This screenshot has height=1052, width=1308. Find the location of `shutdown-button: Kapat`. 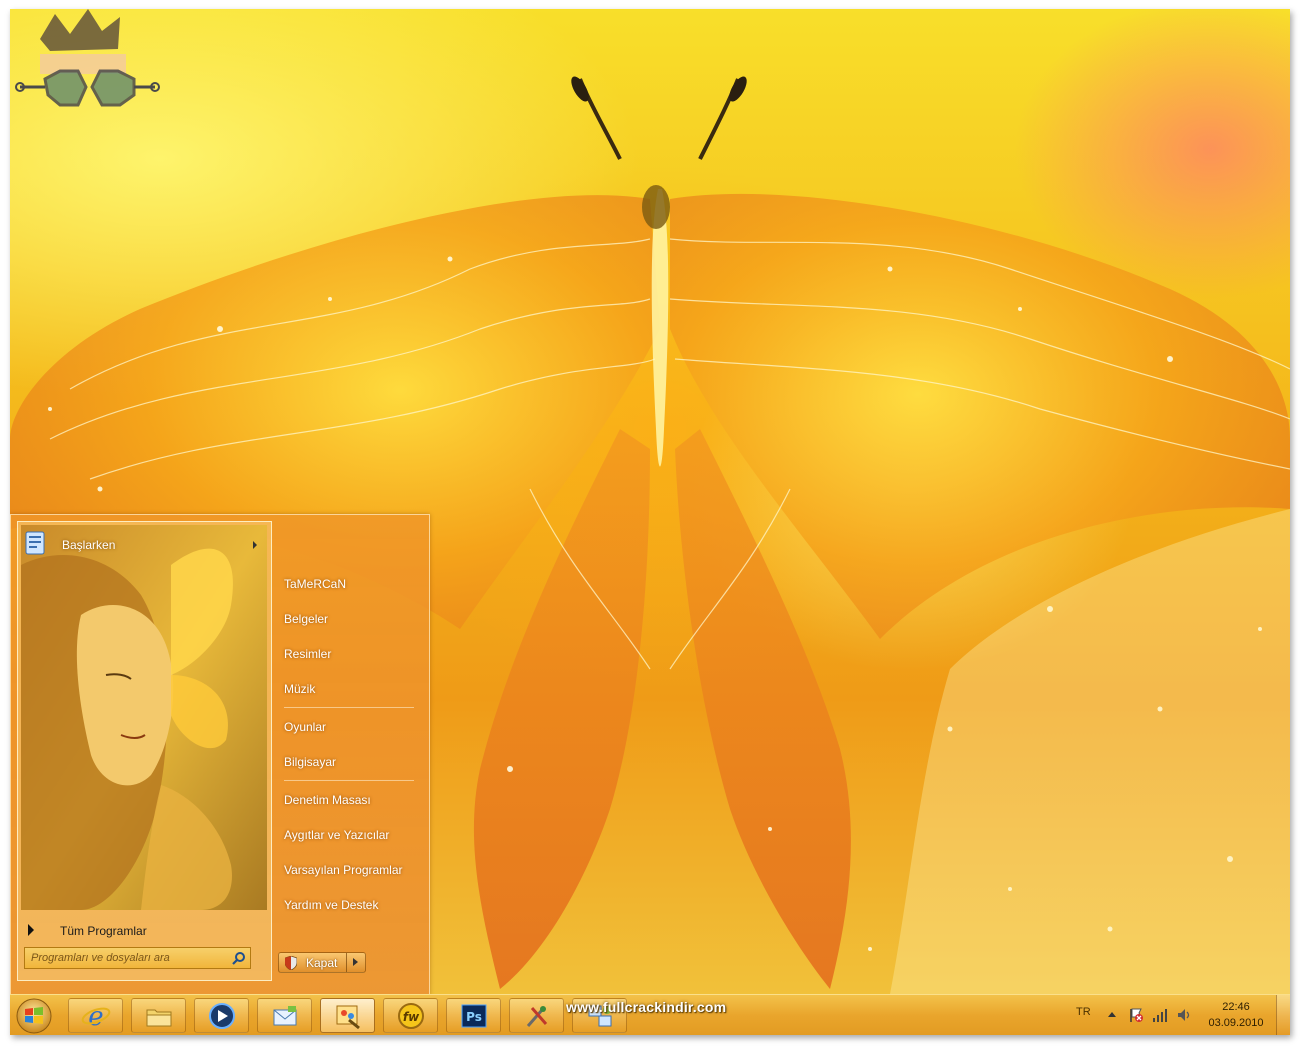

shutdown-button: Kapat is located at coordinates (322, 962).